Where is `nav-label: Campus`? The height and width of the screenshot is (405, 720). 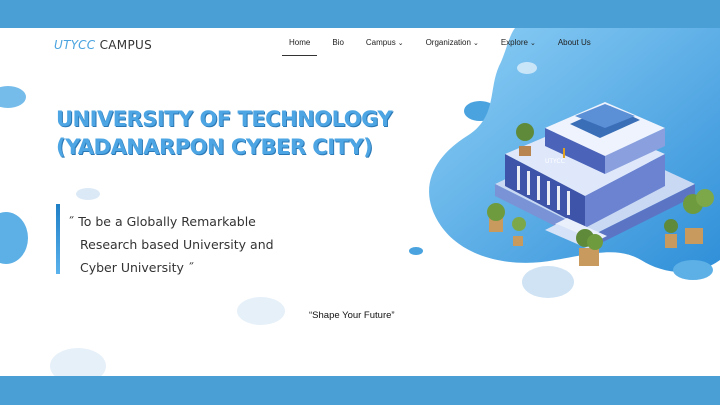
nav-label: Campus is located at coordinates (380, 42).